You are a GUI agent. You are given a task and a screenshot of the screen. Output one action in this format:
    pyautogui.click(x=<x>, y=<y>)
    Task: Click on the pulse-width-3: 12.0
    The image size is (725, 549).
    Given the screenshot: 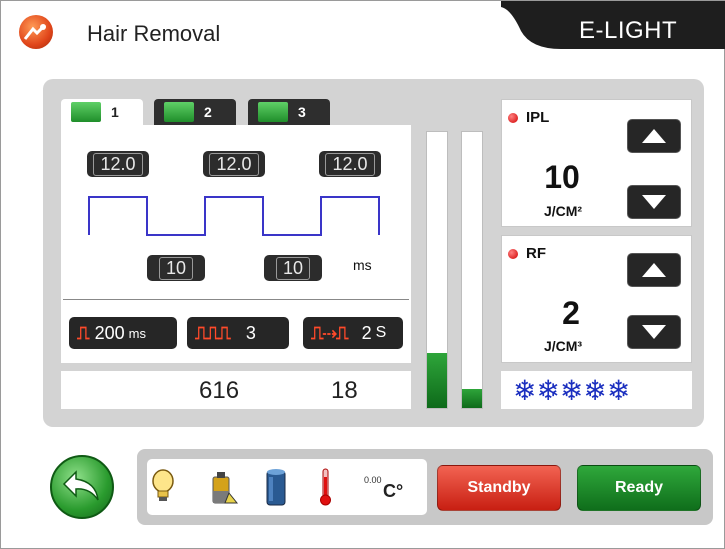 What is the action you would take?
    pyautogui.click(x=350, y=164)
    